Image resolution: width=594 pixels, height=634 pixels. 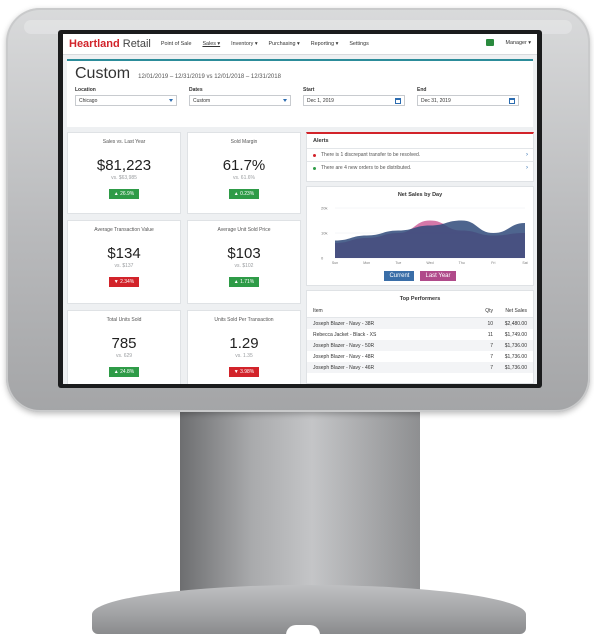 What do you see at coordinates (309, 90) in the screenshot?
I see `filter-label: Start` at bounding box center [309, 90].